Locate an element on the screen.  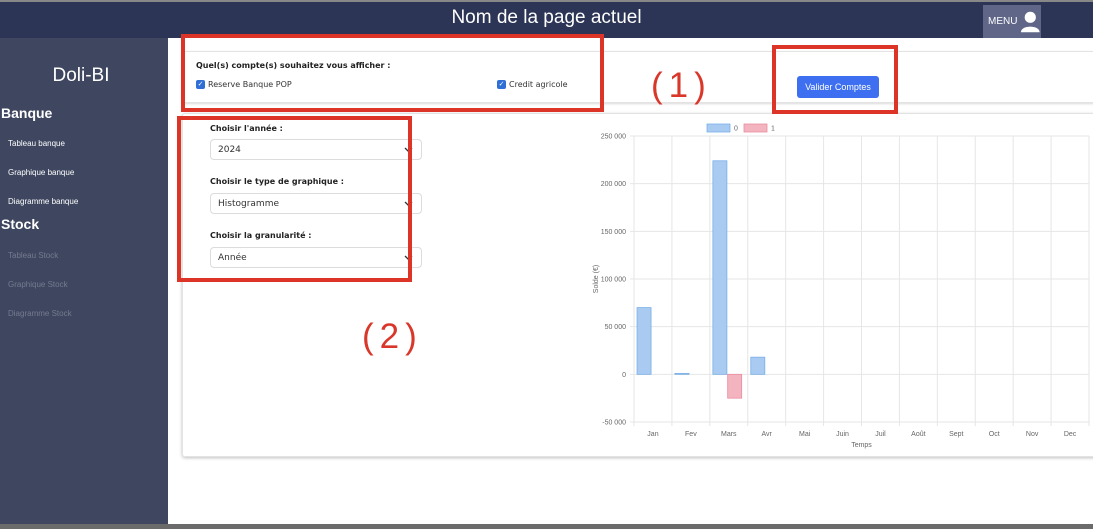
sidebar-section-stock: Stock is located at coordinates (20, 224).